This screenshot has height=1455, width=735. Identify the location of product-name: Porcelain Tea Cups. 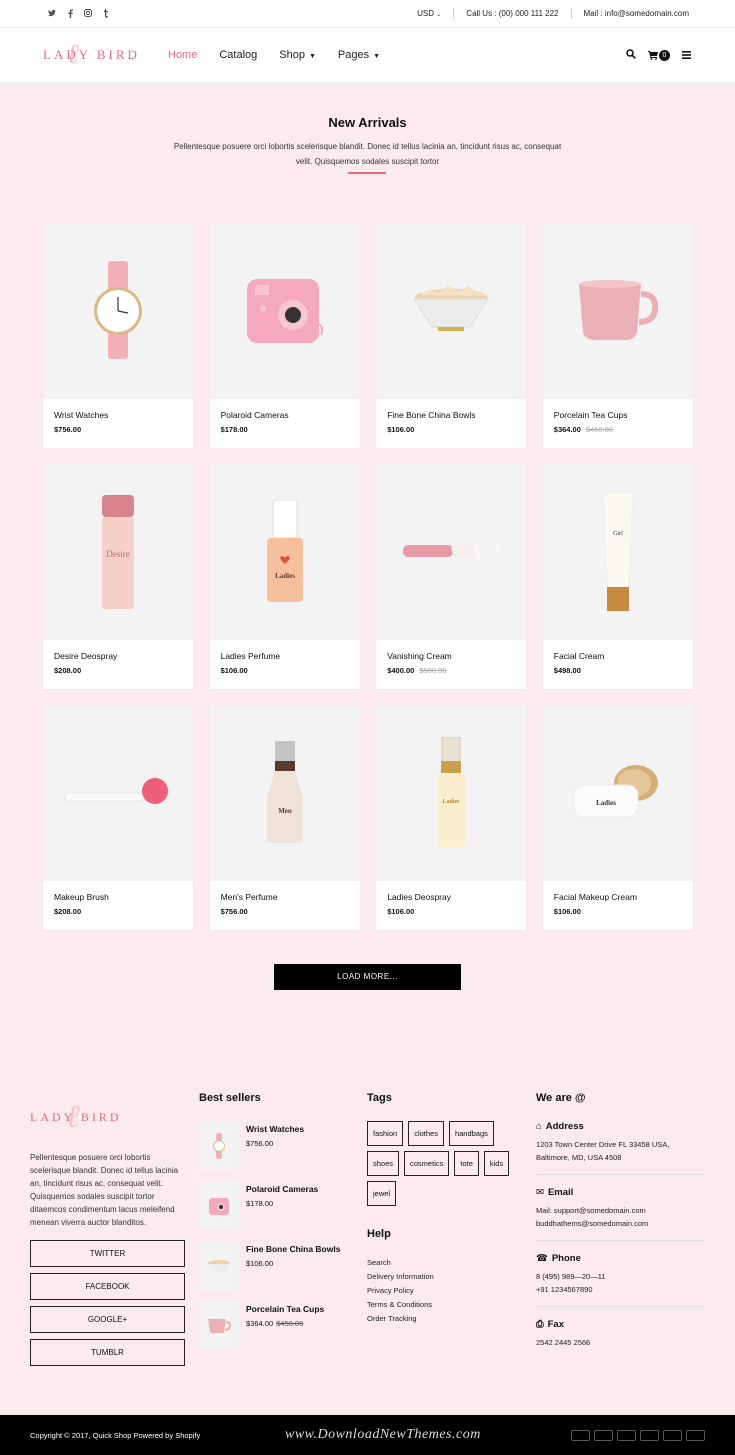
(591, 415).